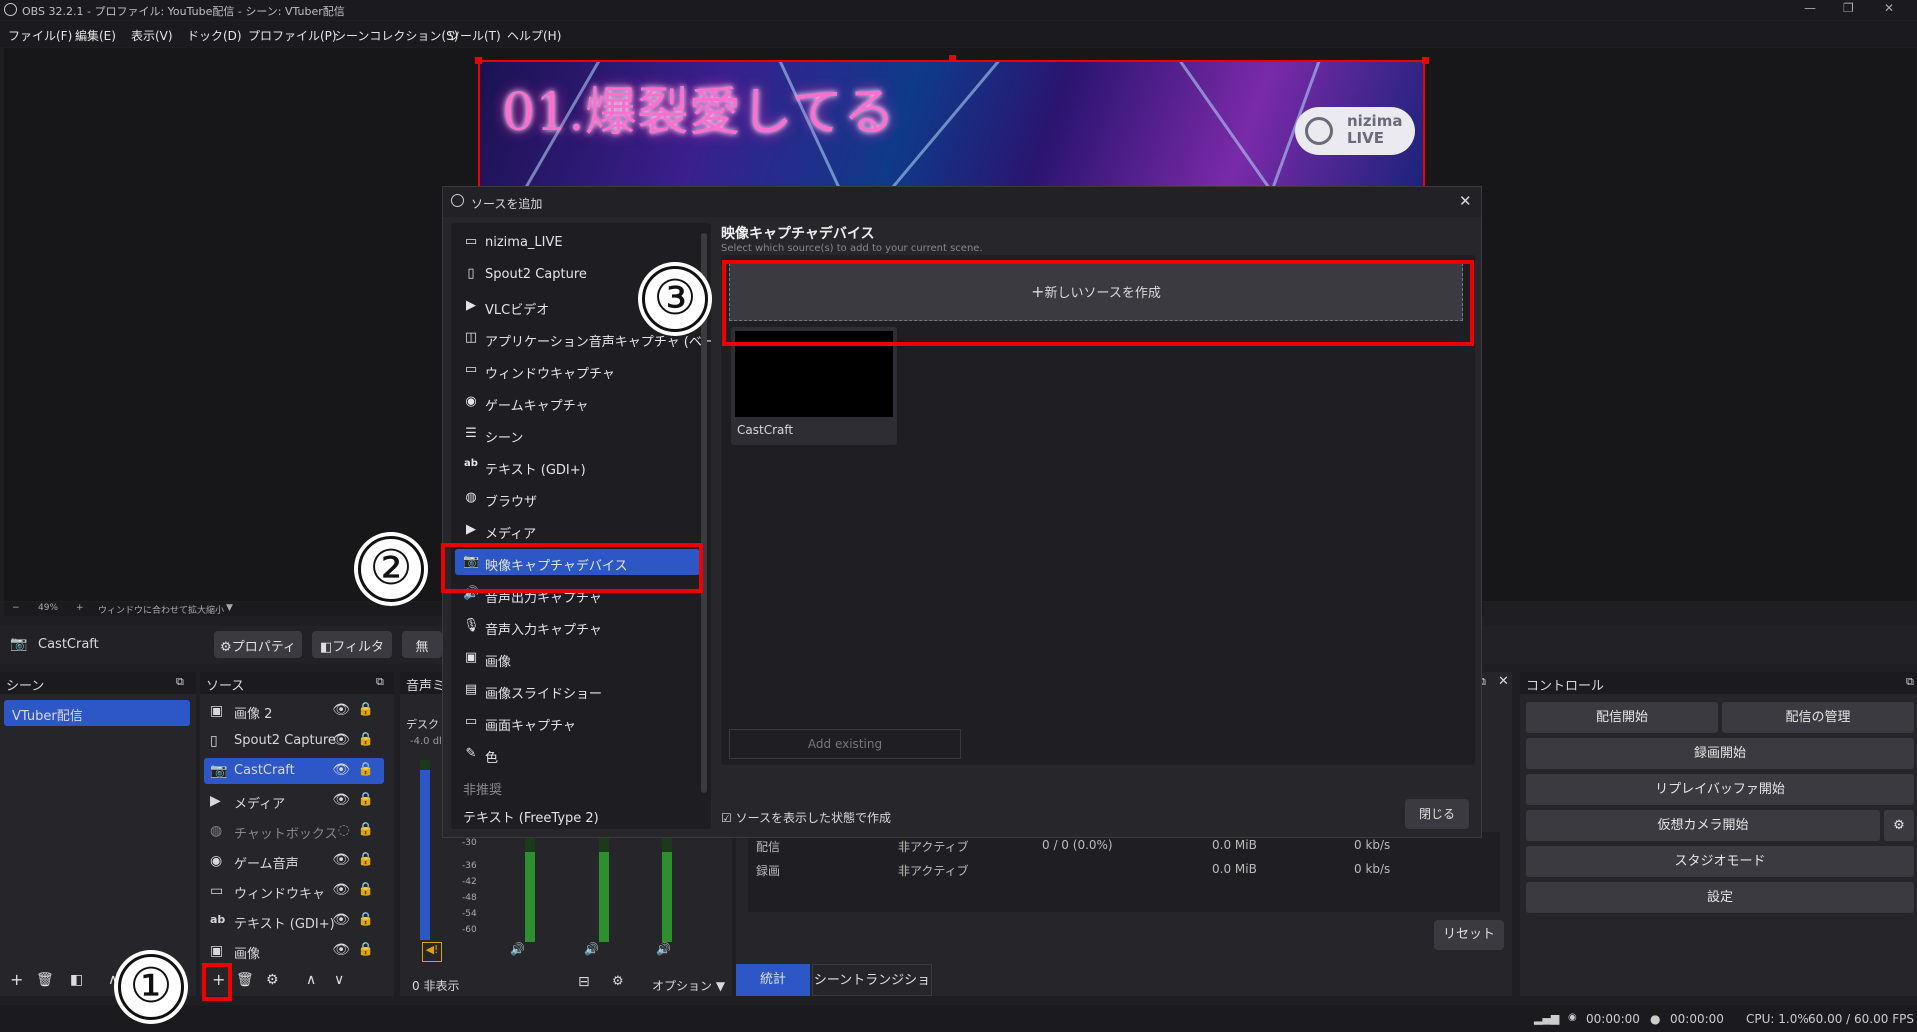 The image size is (1917, 1032). What do you see at coordinates (294, 831) in the screenshot?
I see `source-row: ◍ チャットボックス ◌ 🔒` at bounding box center [294, 831].